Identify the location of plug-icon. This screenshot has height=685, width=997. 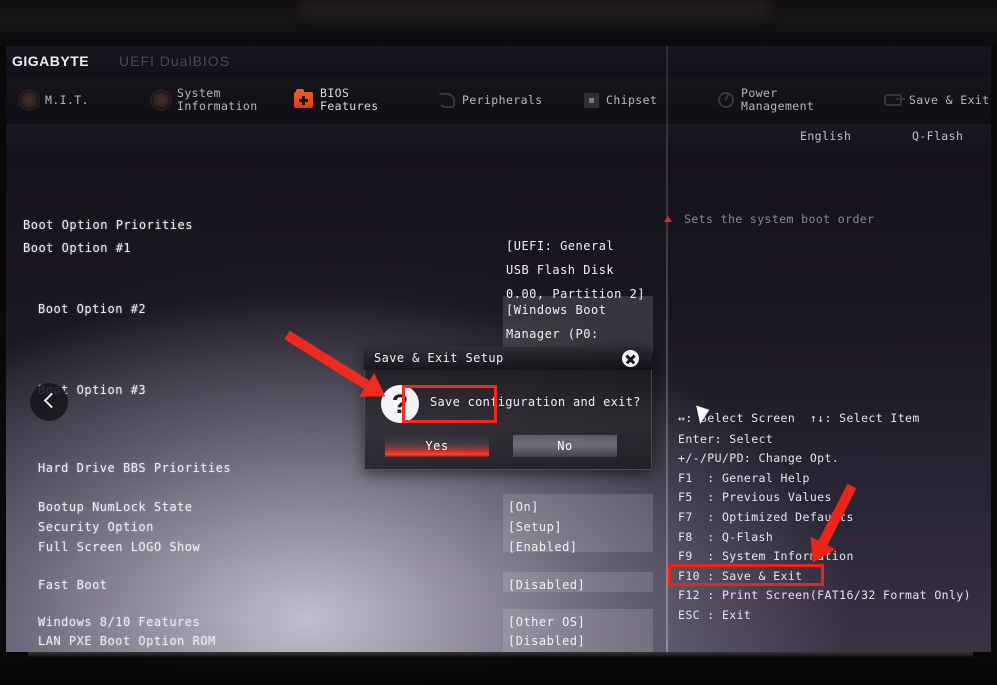
(446, 100).